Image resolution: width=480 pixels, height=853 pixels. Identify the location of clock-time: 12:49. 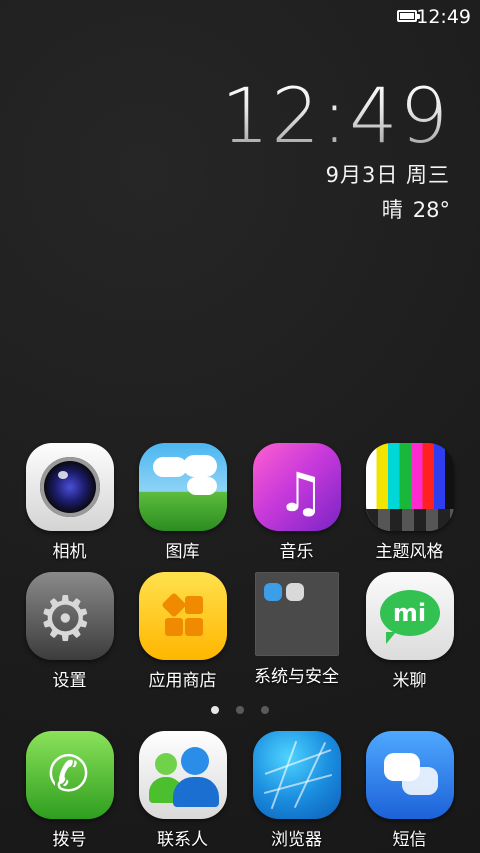
(335, 115).